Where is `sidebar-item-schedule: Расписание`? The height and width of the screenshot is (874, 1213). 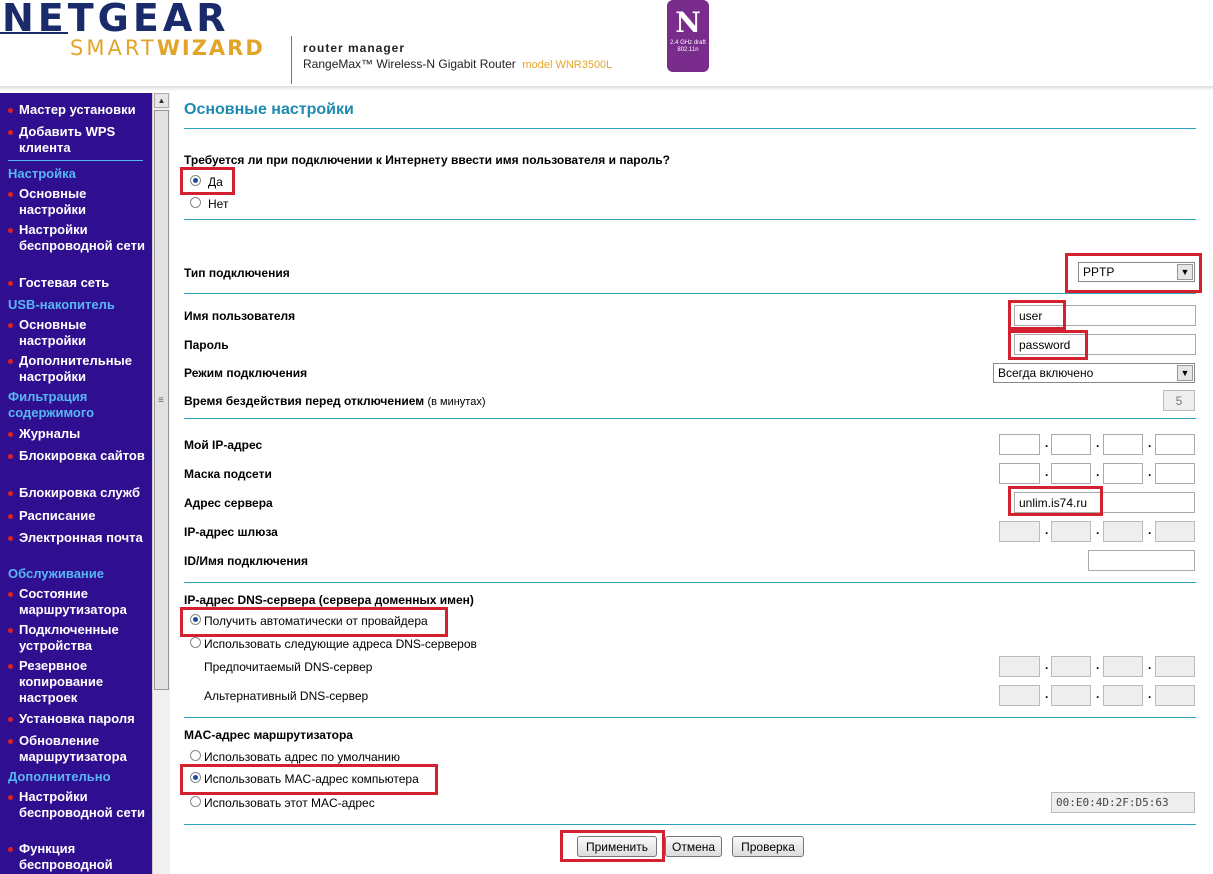
sidebar-item-schedule: Расписание is located at coordinates (78, 516).